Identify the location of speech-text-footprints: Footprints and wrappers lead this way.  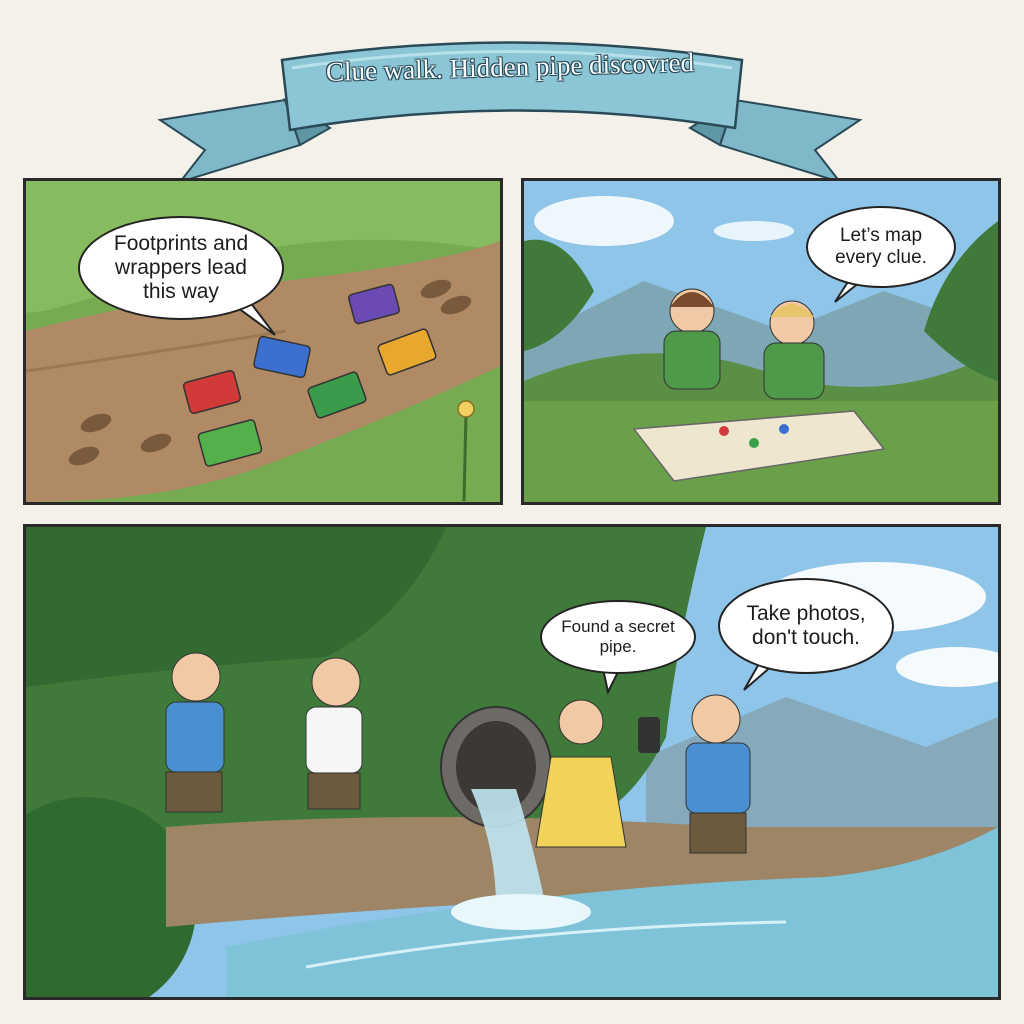
(181, 267).